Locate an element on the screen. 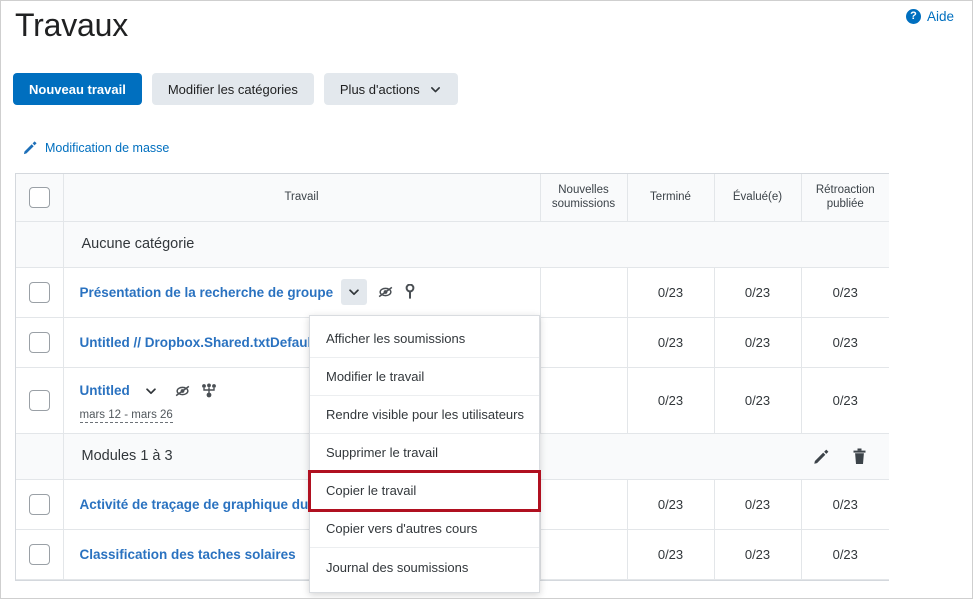 This screenshot has width=973, height=599. menu-item-make-visible: Rendre visible pour les utilisateurs is located at coordinates (424, 415).